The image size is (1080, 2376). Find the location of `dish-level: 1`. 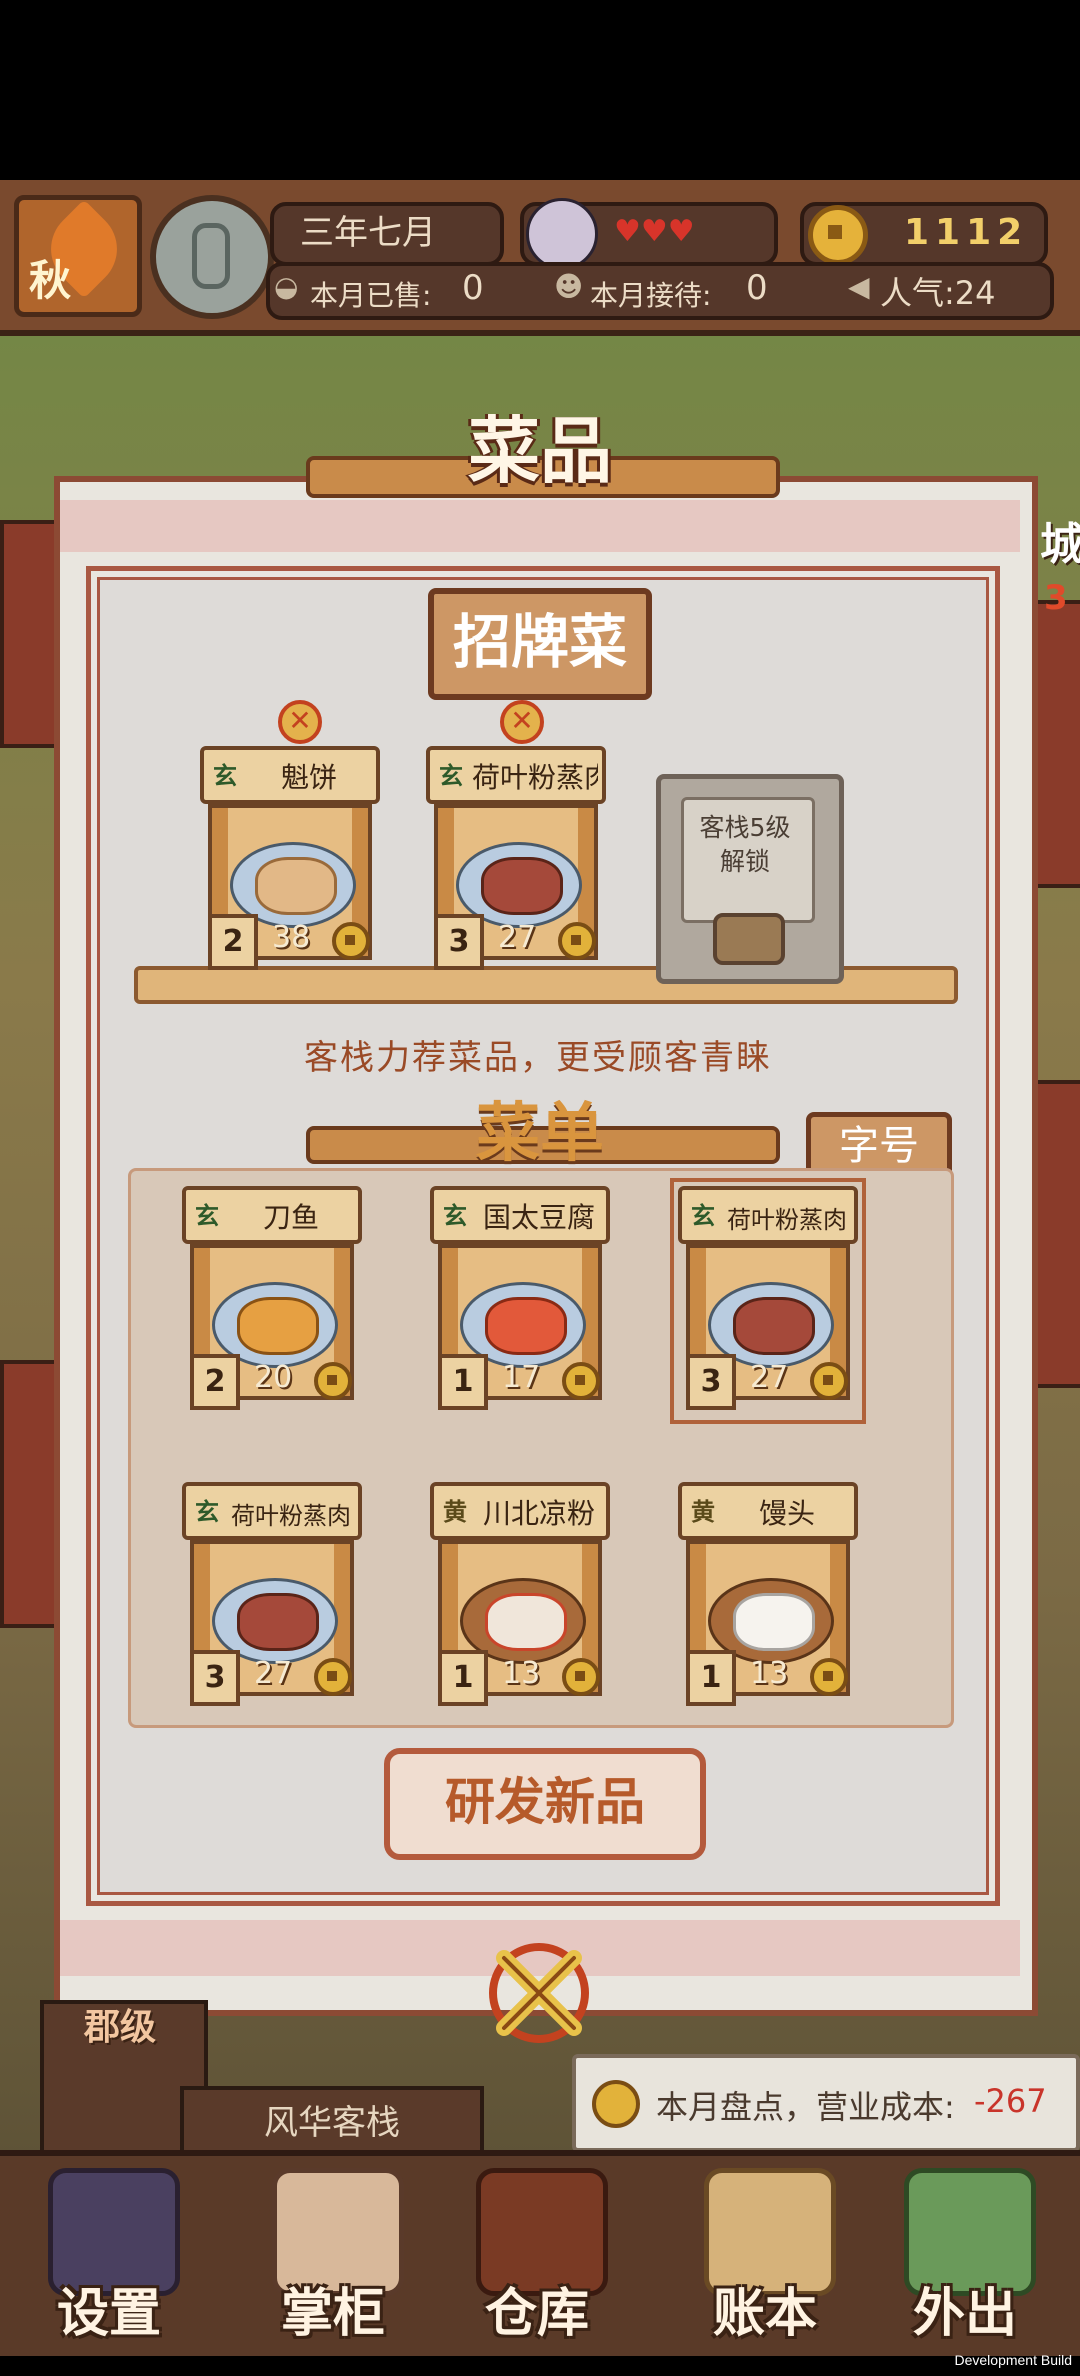

dish-level: 1 is located at coordinates (463, 1382).